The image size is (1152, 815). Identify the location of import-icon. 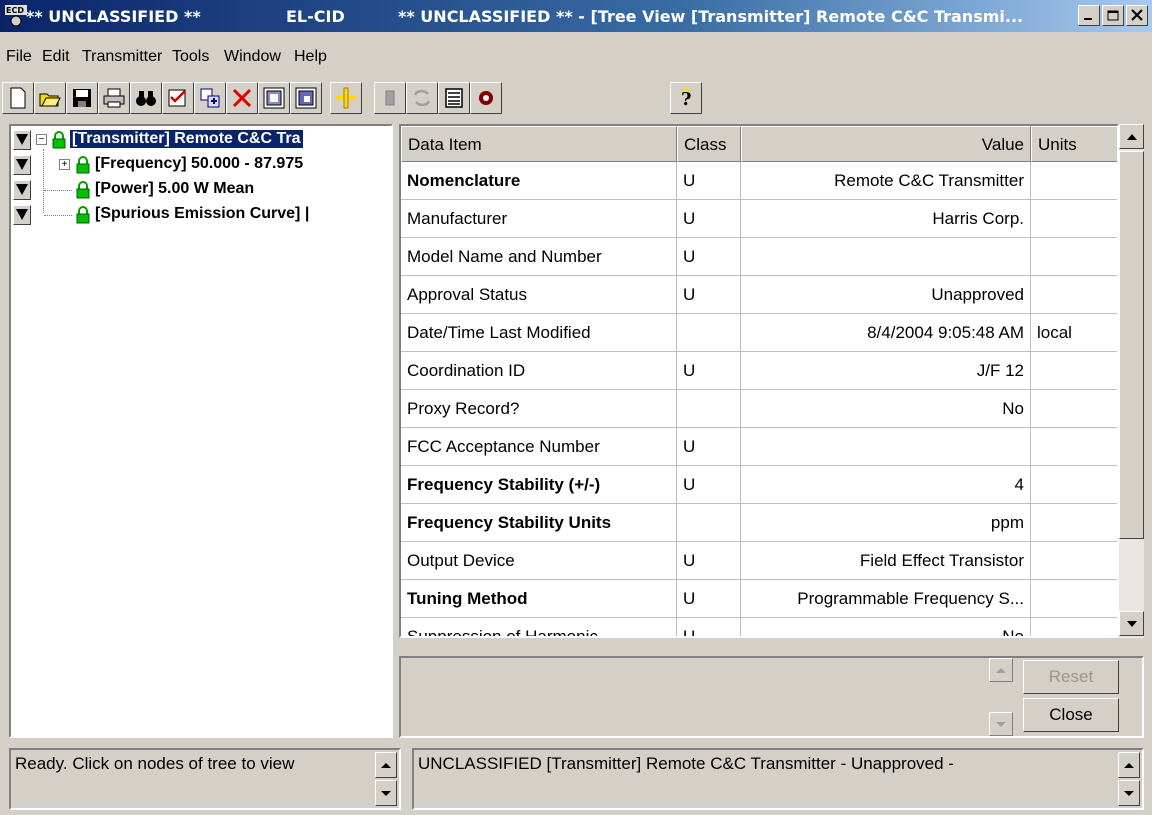
(274, 98).